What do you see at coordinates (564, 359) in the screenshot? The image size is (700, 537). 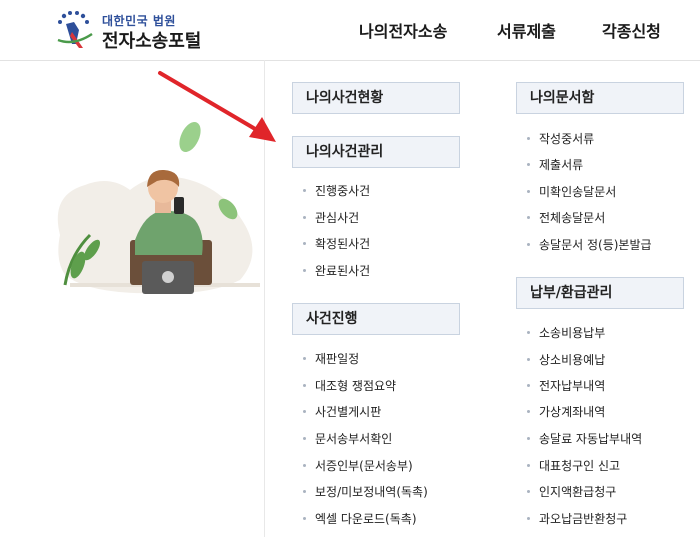 I see `menu-item-appeal-fee-deposit: 상소비용예납` at bounding box center [564, 359].